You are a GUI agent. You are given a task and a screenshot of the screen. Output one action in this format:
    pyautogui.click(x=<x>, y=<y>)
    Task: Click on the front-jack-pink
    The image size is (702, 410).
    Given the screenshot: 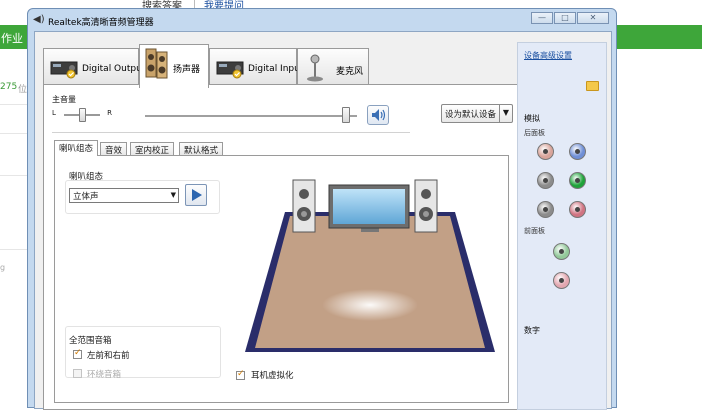 What is the action you would take?
    pyautogui.click(x=561, y=280)
    